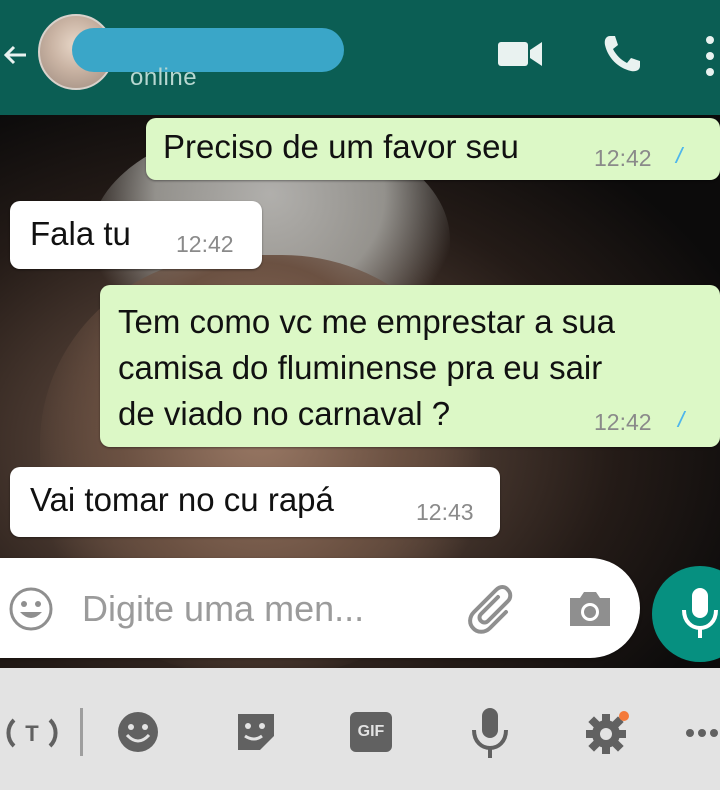  I want to click on sticker-icon, so click(256, 732).